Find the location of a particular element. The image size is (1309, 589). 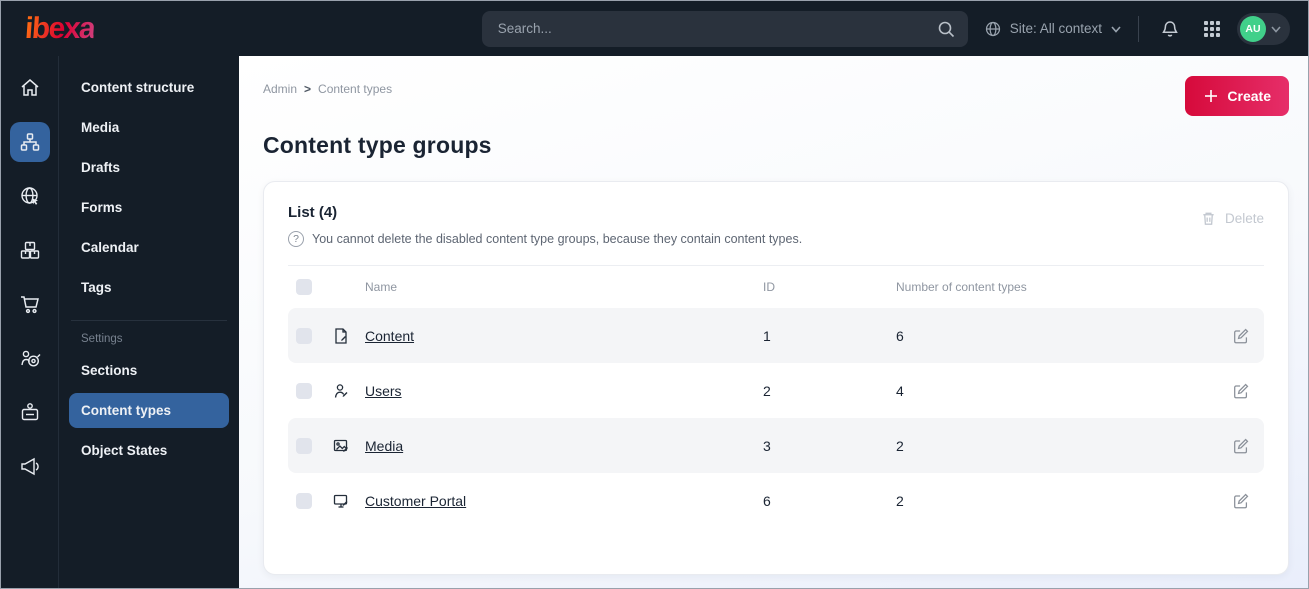

sidebar-item-object-states: Object States is located at coordinates (149, 450).